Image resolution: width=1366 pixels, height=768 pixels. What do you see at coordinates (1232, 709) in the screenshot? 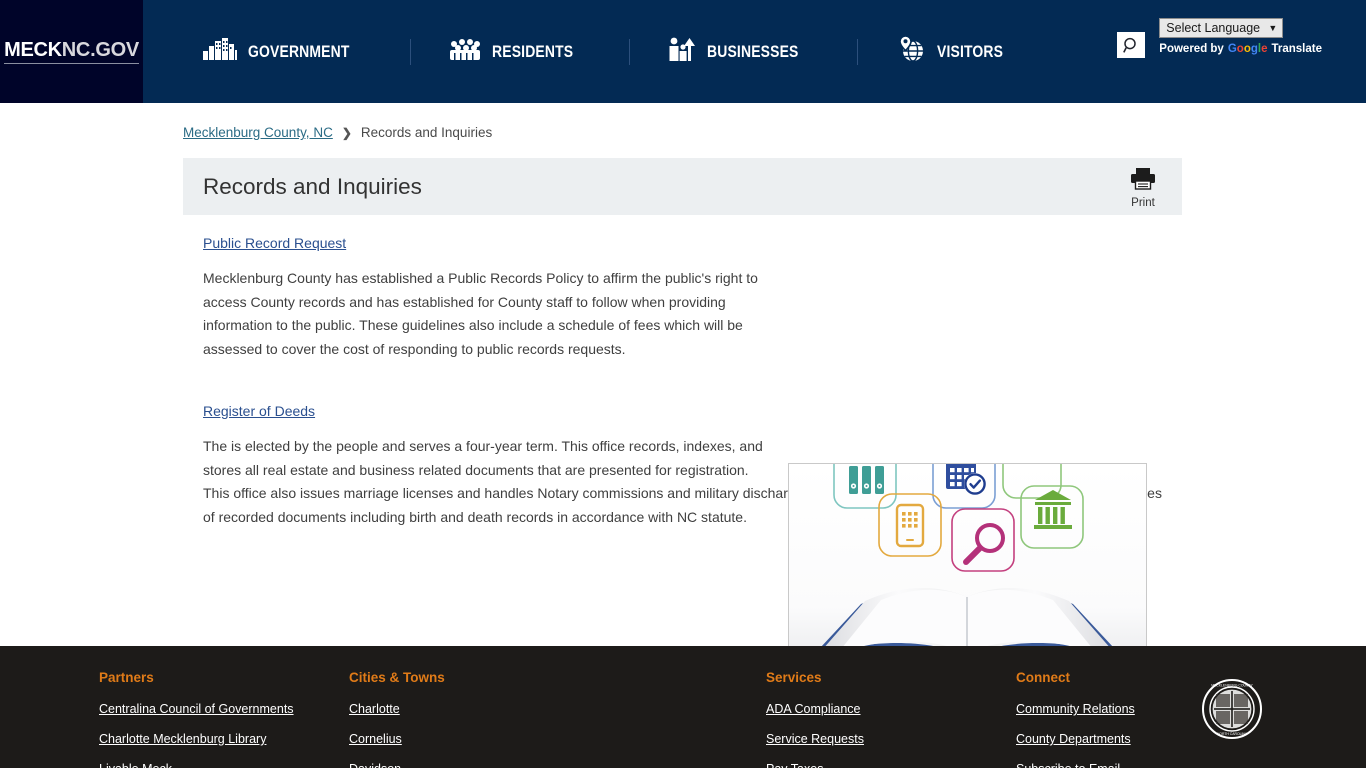
I see `mecklenburg-county-seal: MECKLENBURG COUNTY NORTH CAROLINA` at bounding box center [1232, 709].